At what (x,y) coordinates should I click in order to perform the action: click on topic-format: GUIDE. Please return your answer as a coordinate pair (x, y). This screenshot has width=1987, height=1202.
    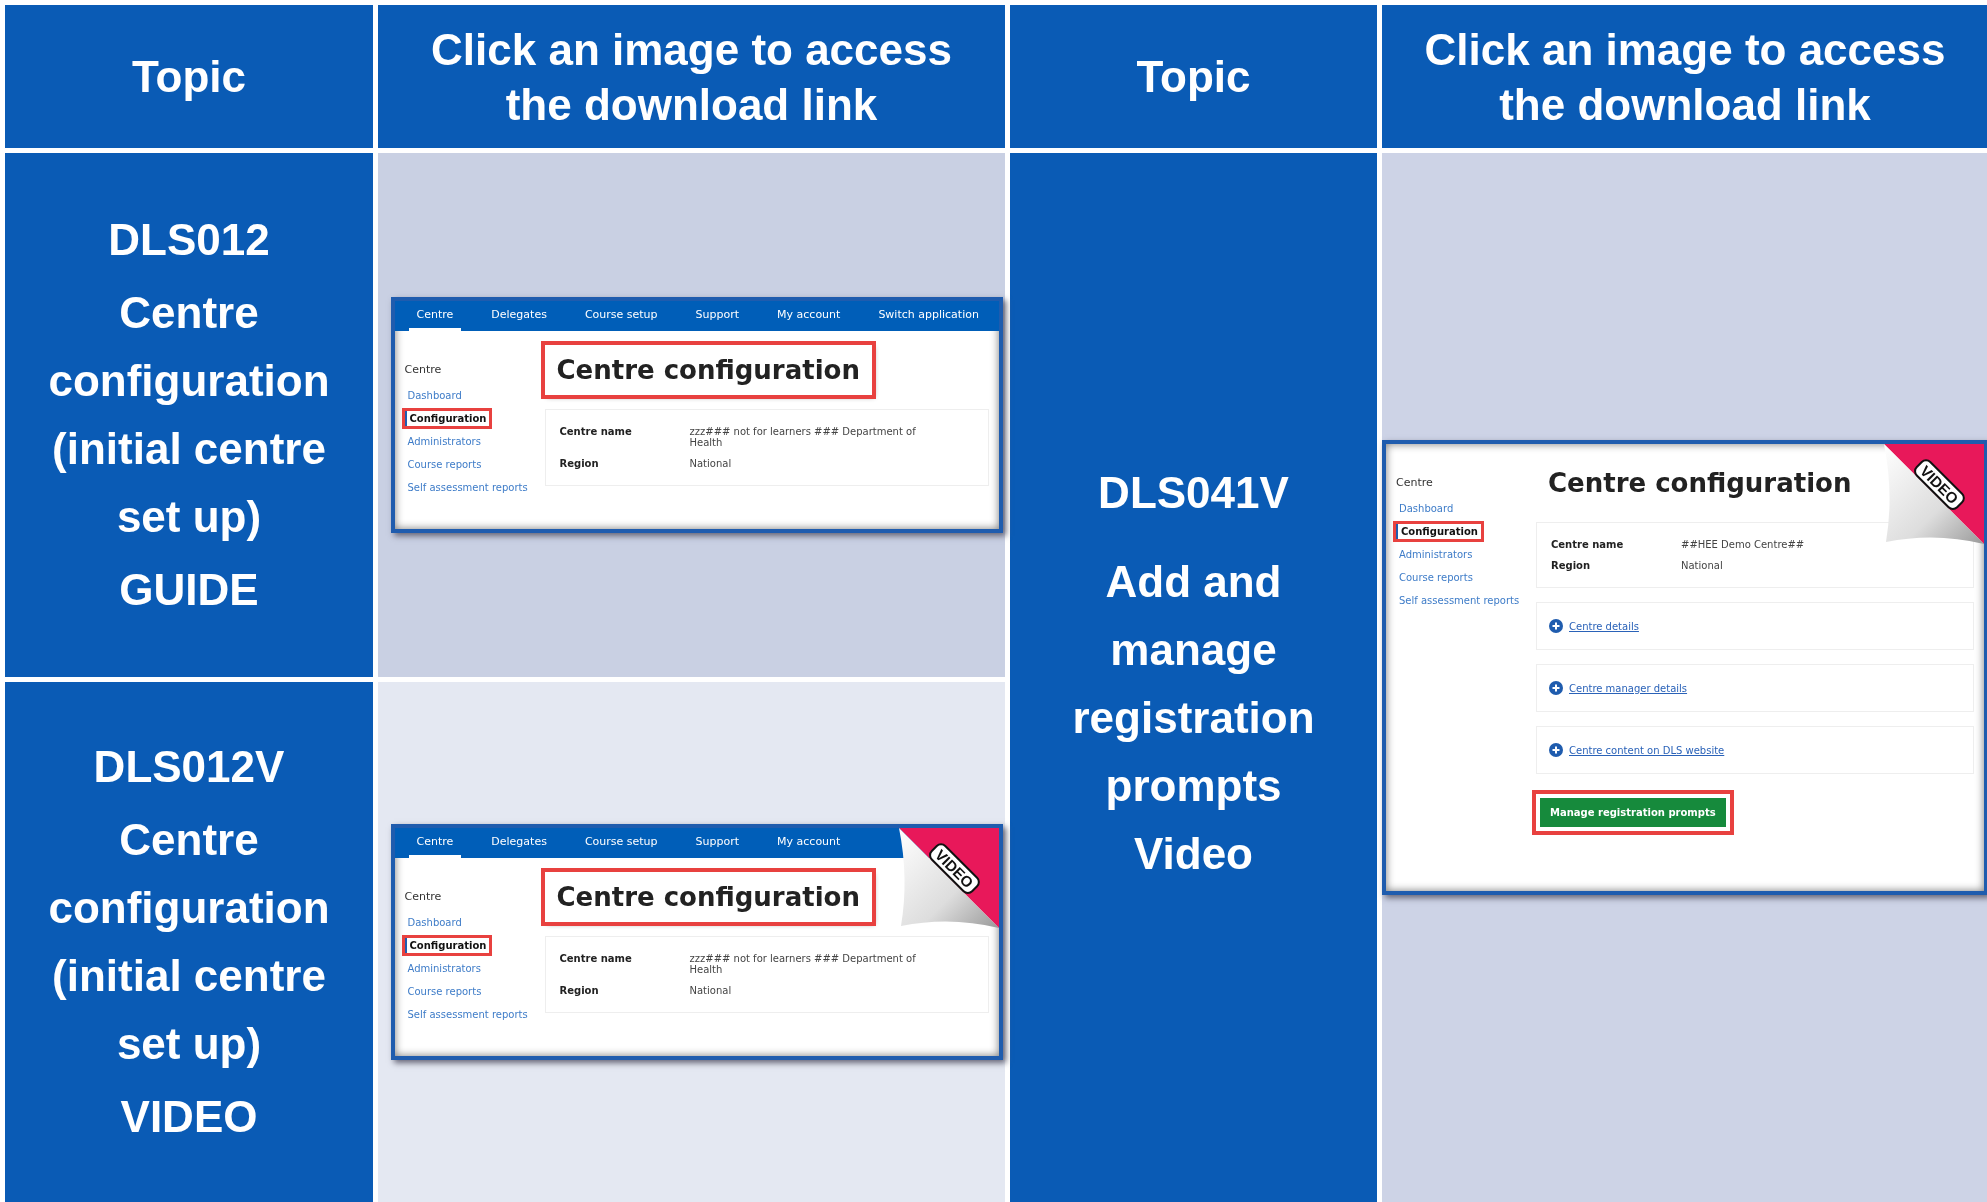
    Looking at the image, I should click on (189, 590).